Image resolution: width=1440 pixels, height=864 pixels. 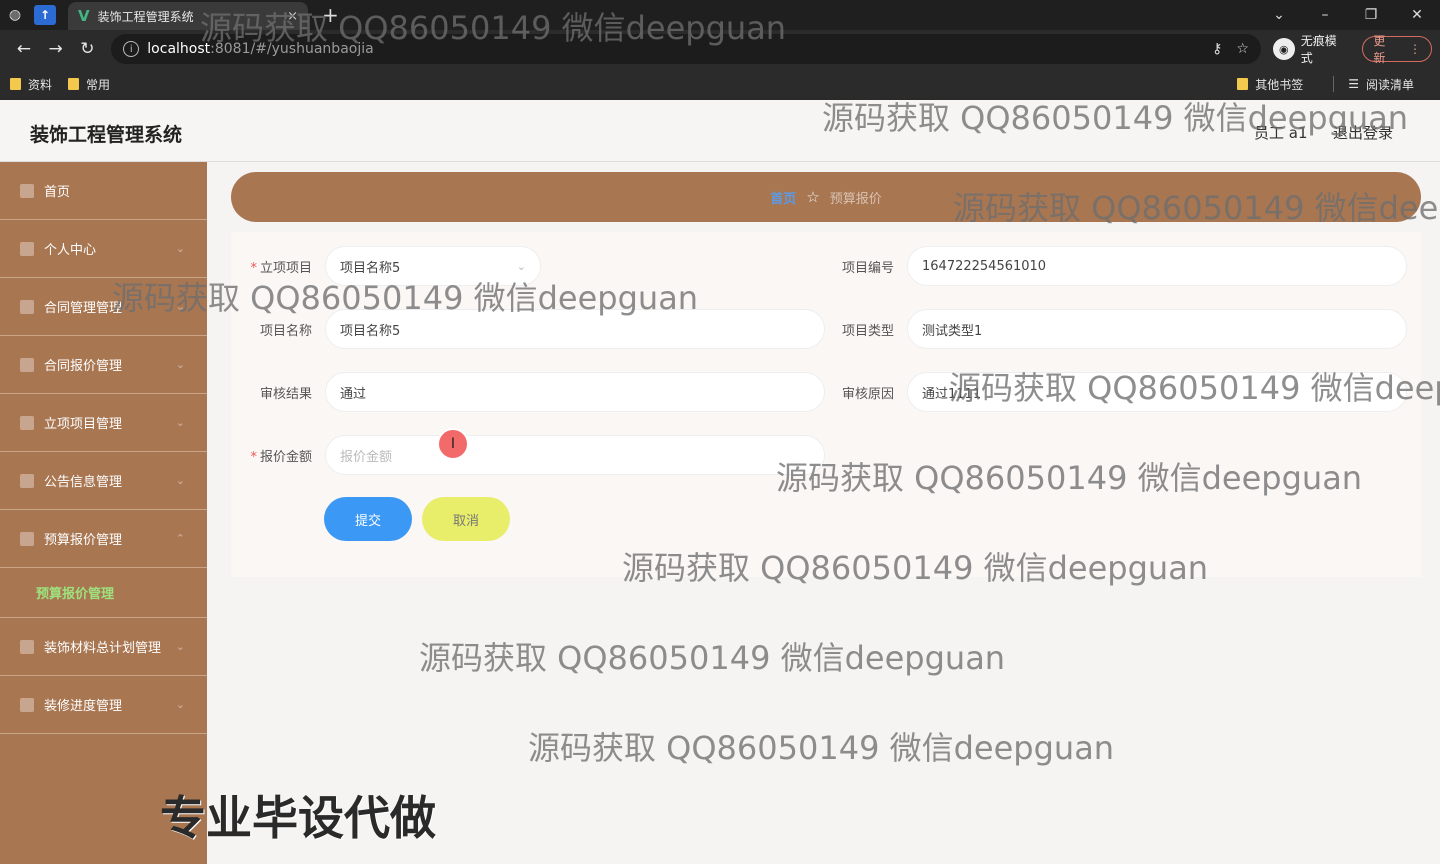 I want to click on app-header: 装饰工程管理系统 员工 a1 退出登录, so click(x=720, y=131).